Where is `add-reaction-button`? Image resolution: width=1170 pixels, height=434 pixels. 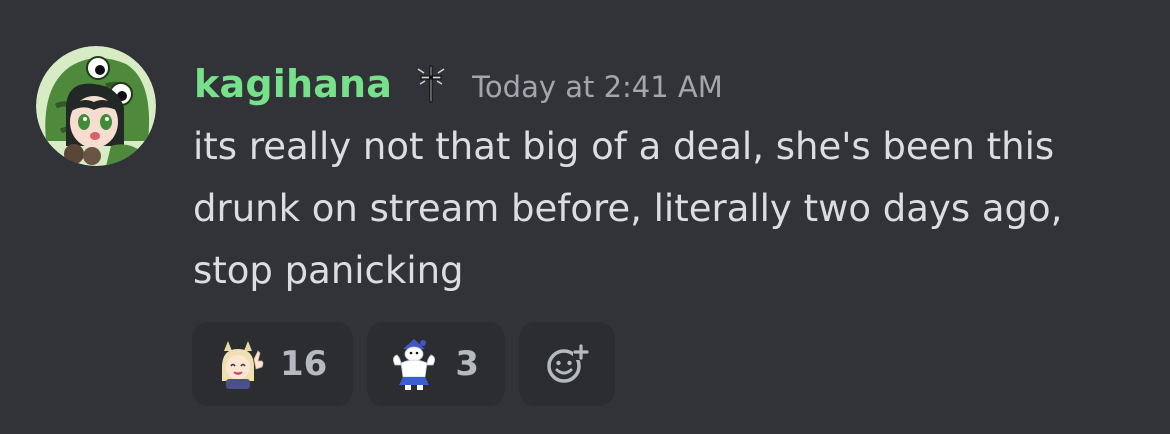
add-reaction-button is located at coordinates (567, 364).